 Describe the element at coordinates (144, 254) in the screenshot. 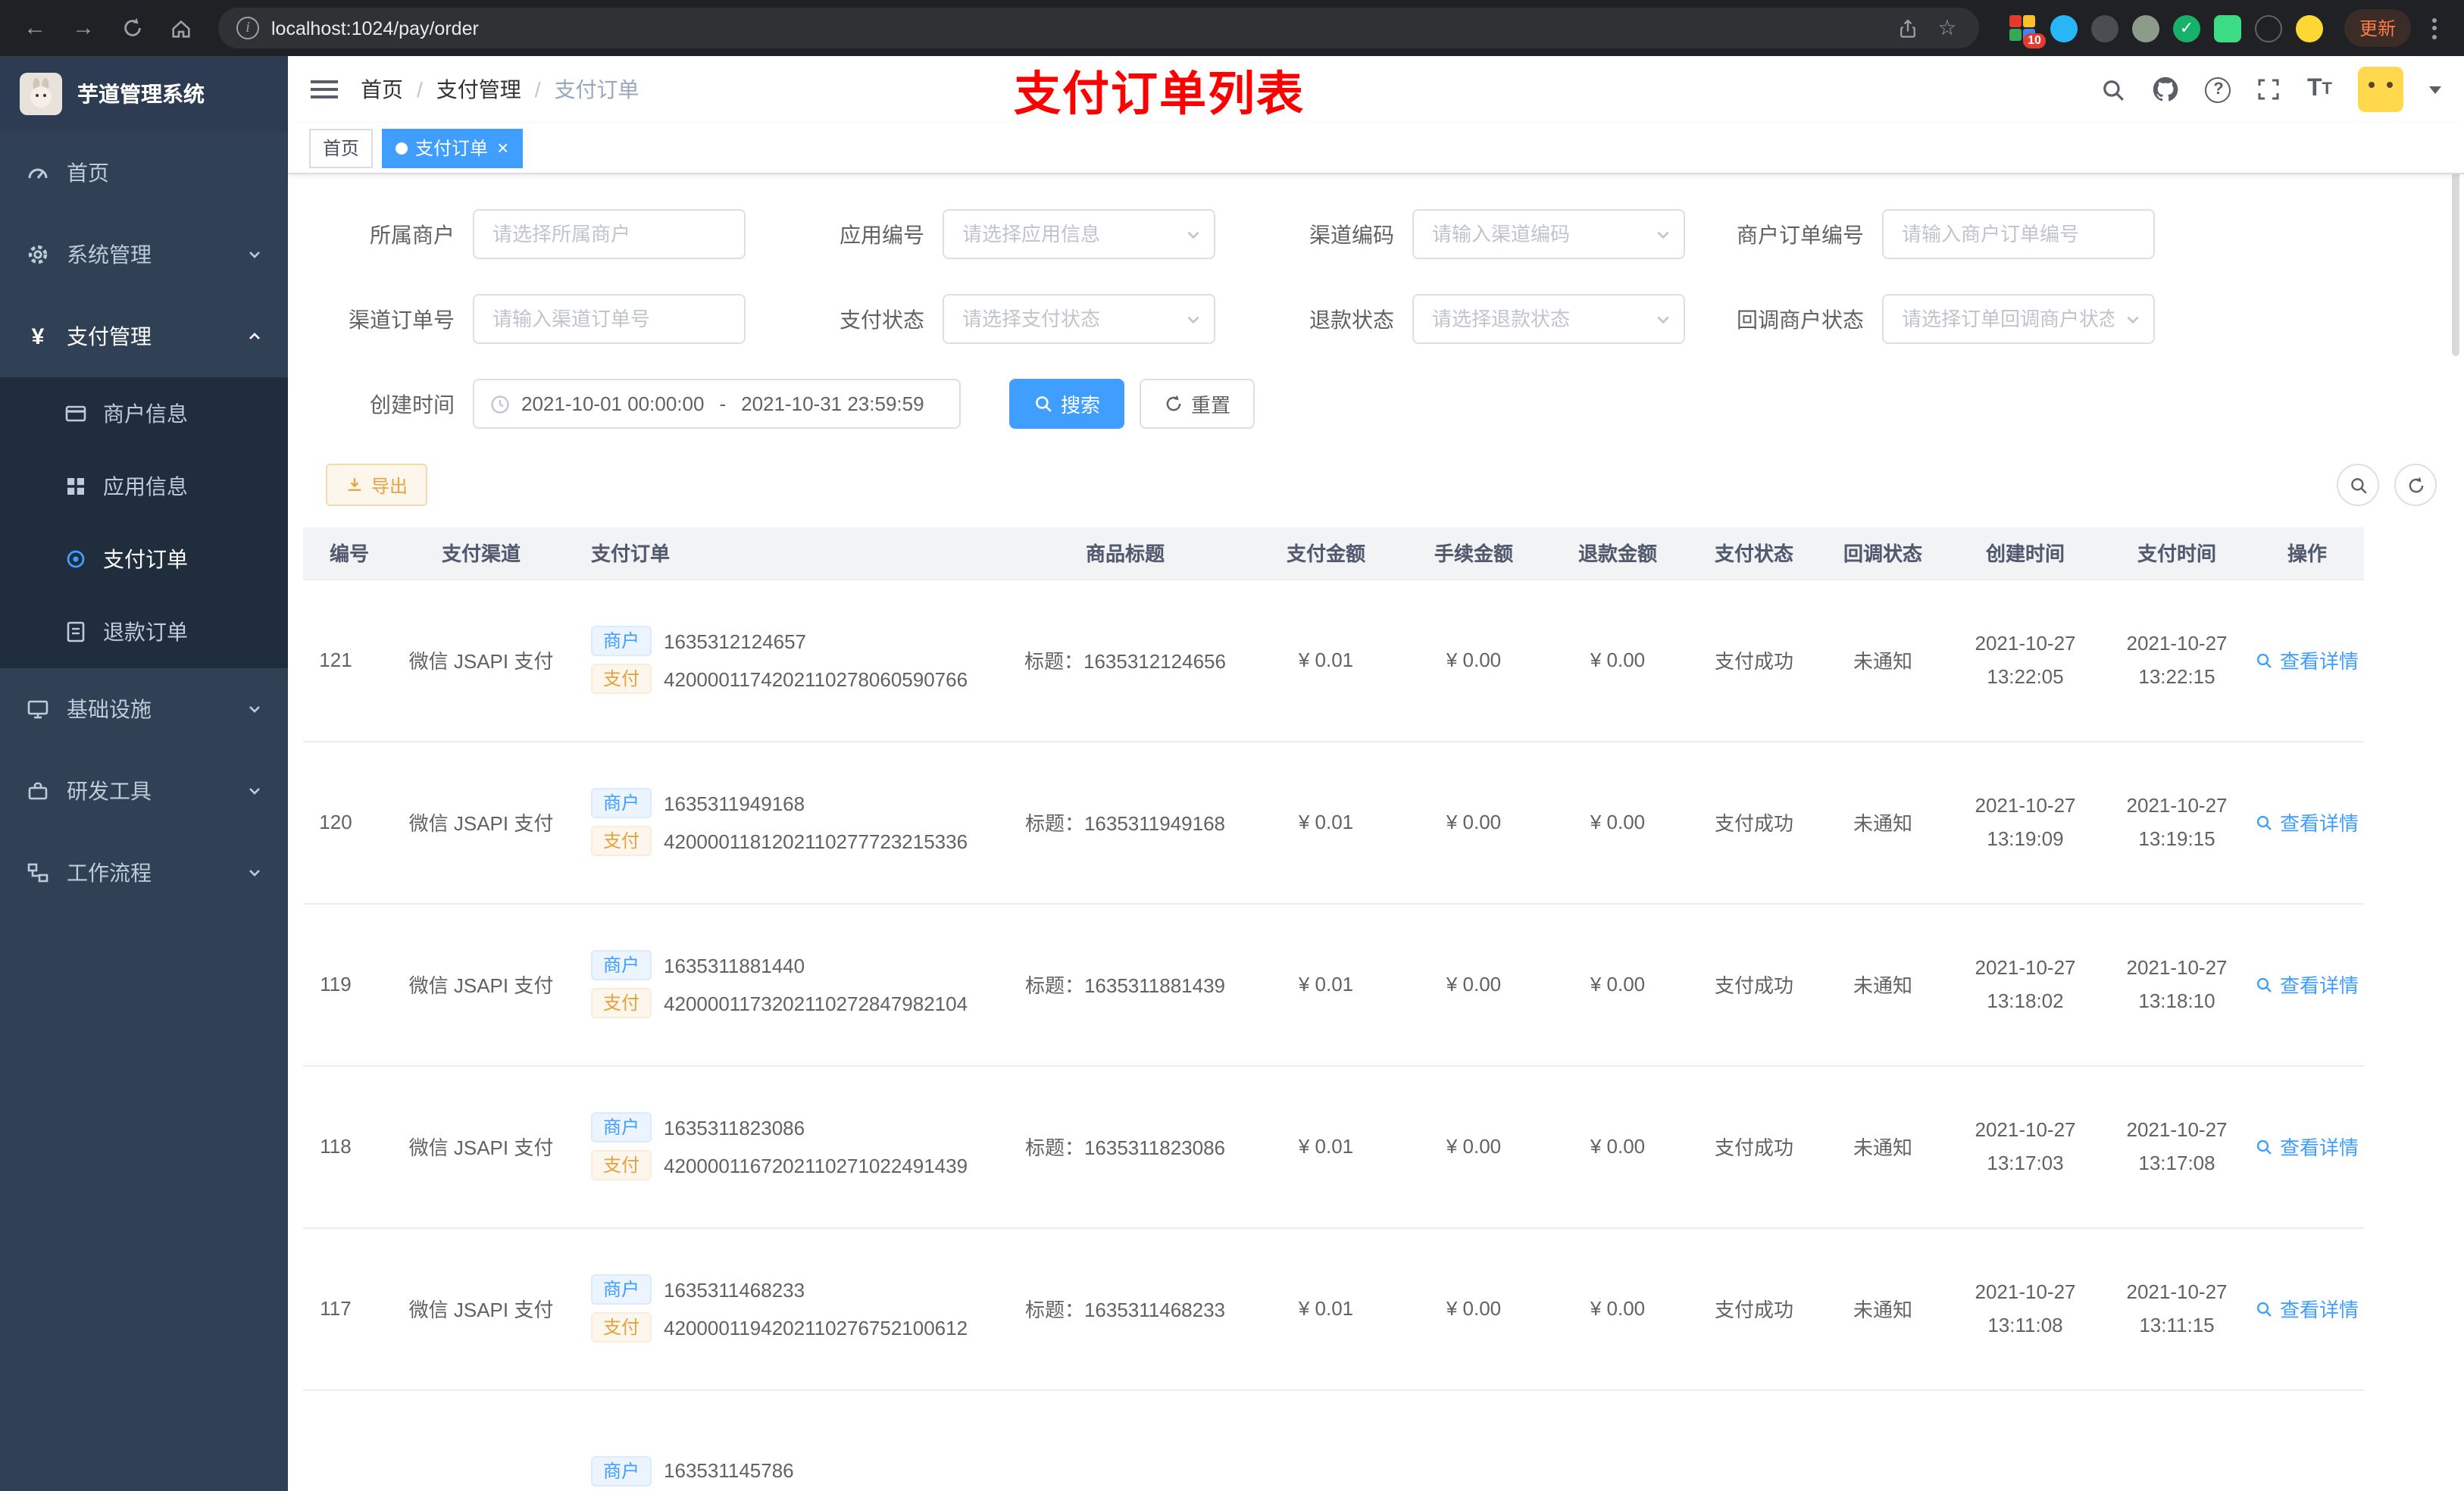

I see `sidebar-item-system: 系统管理` at that location.